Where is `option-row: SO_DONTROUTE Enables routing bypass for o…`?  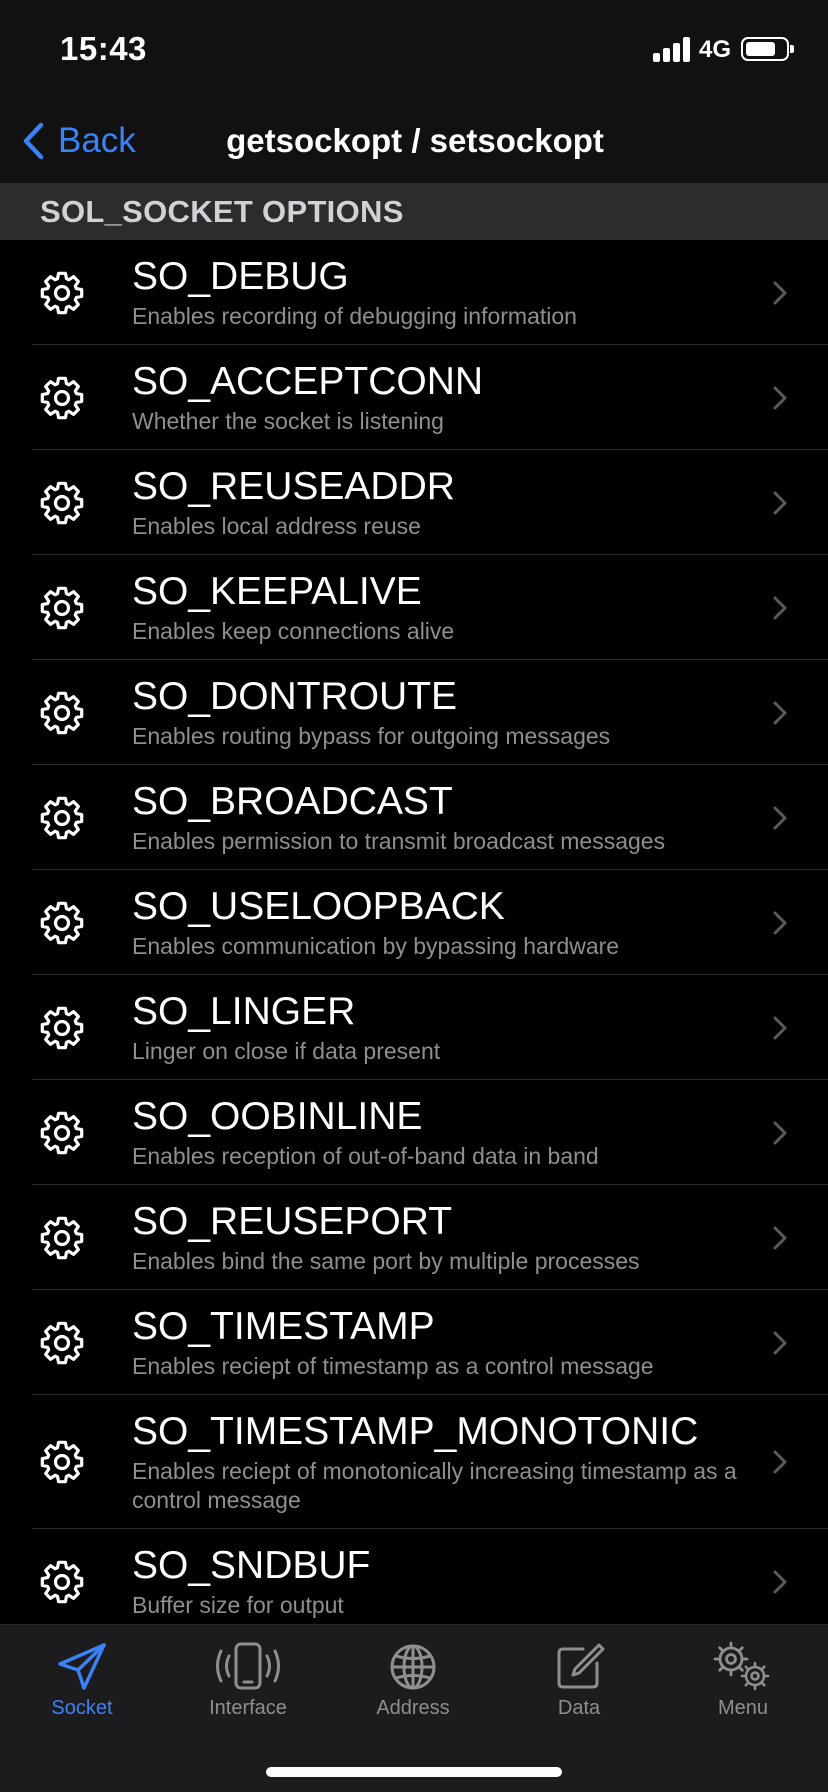 option-row: SO_DONTROUTE Enables routing bypass for o… is located at coordinates (414, 712).